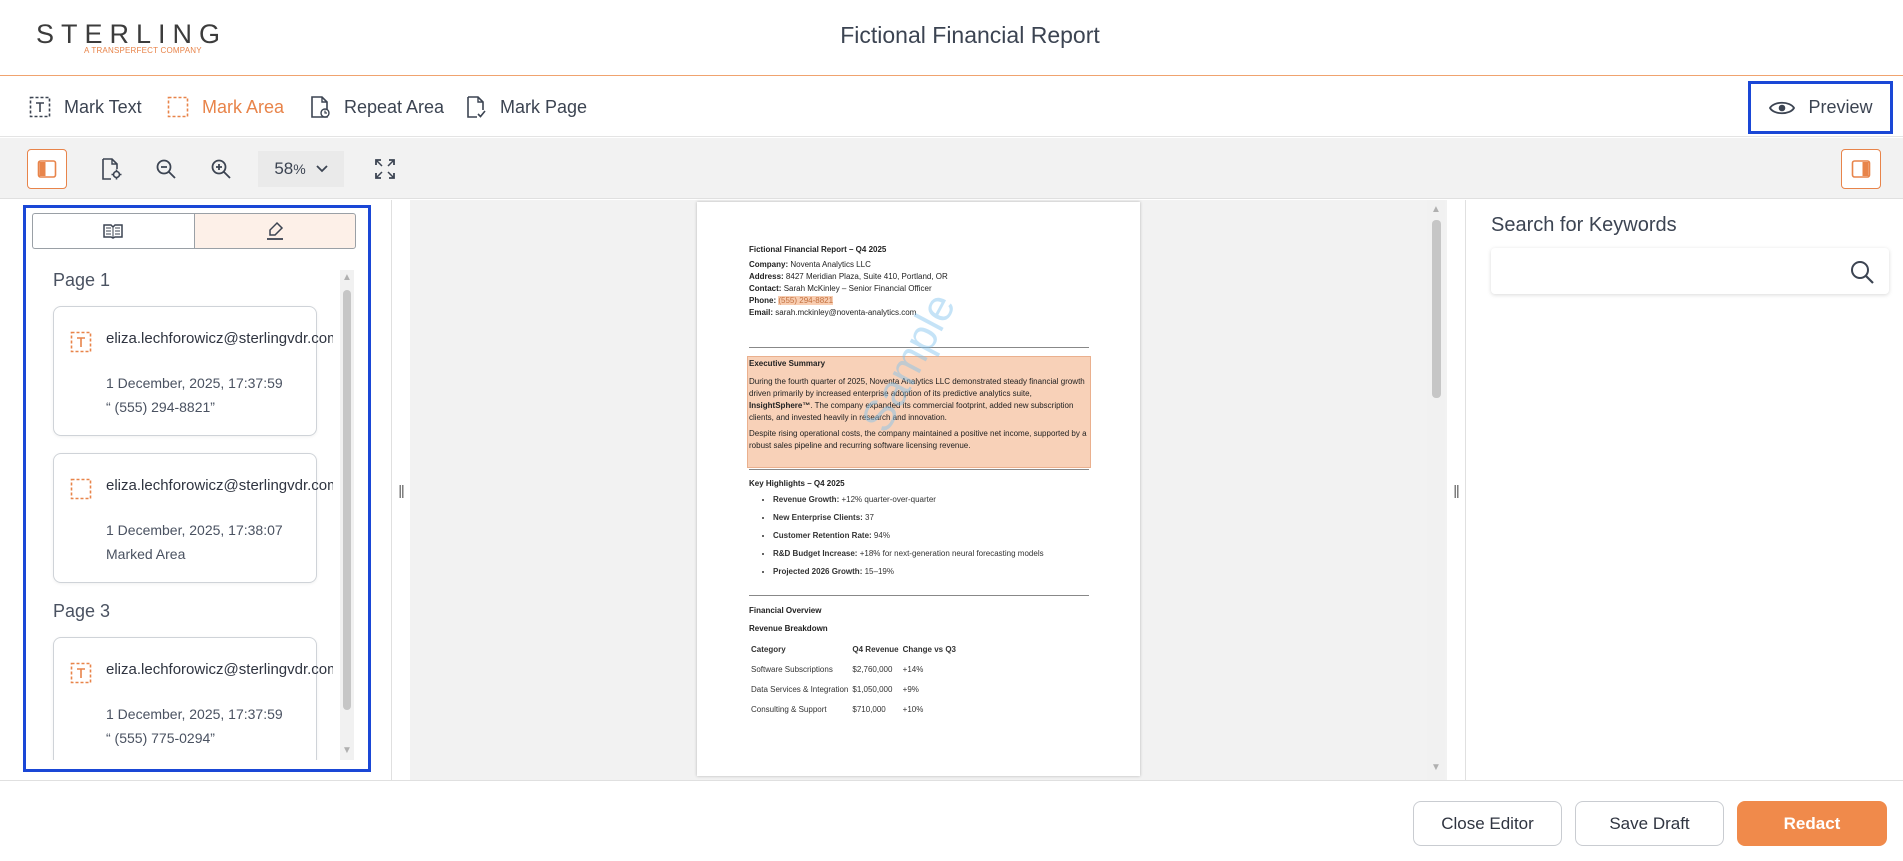 This screenshot has height=861, width=1903. I want to click on right-panel-icon, so click(1861, 169).